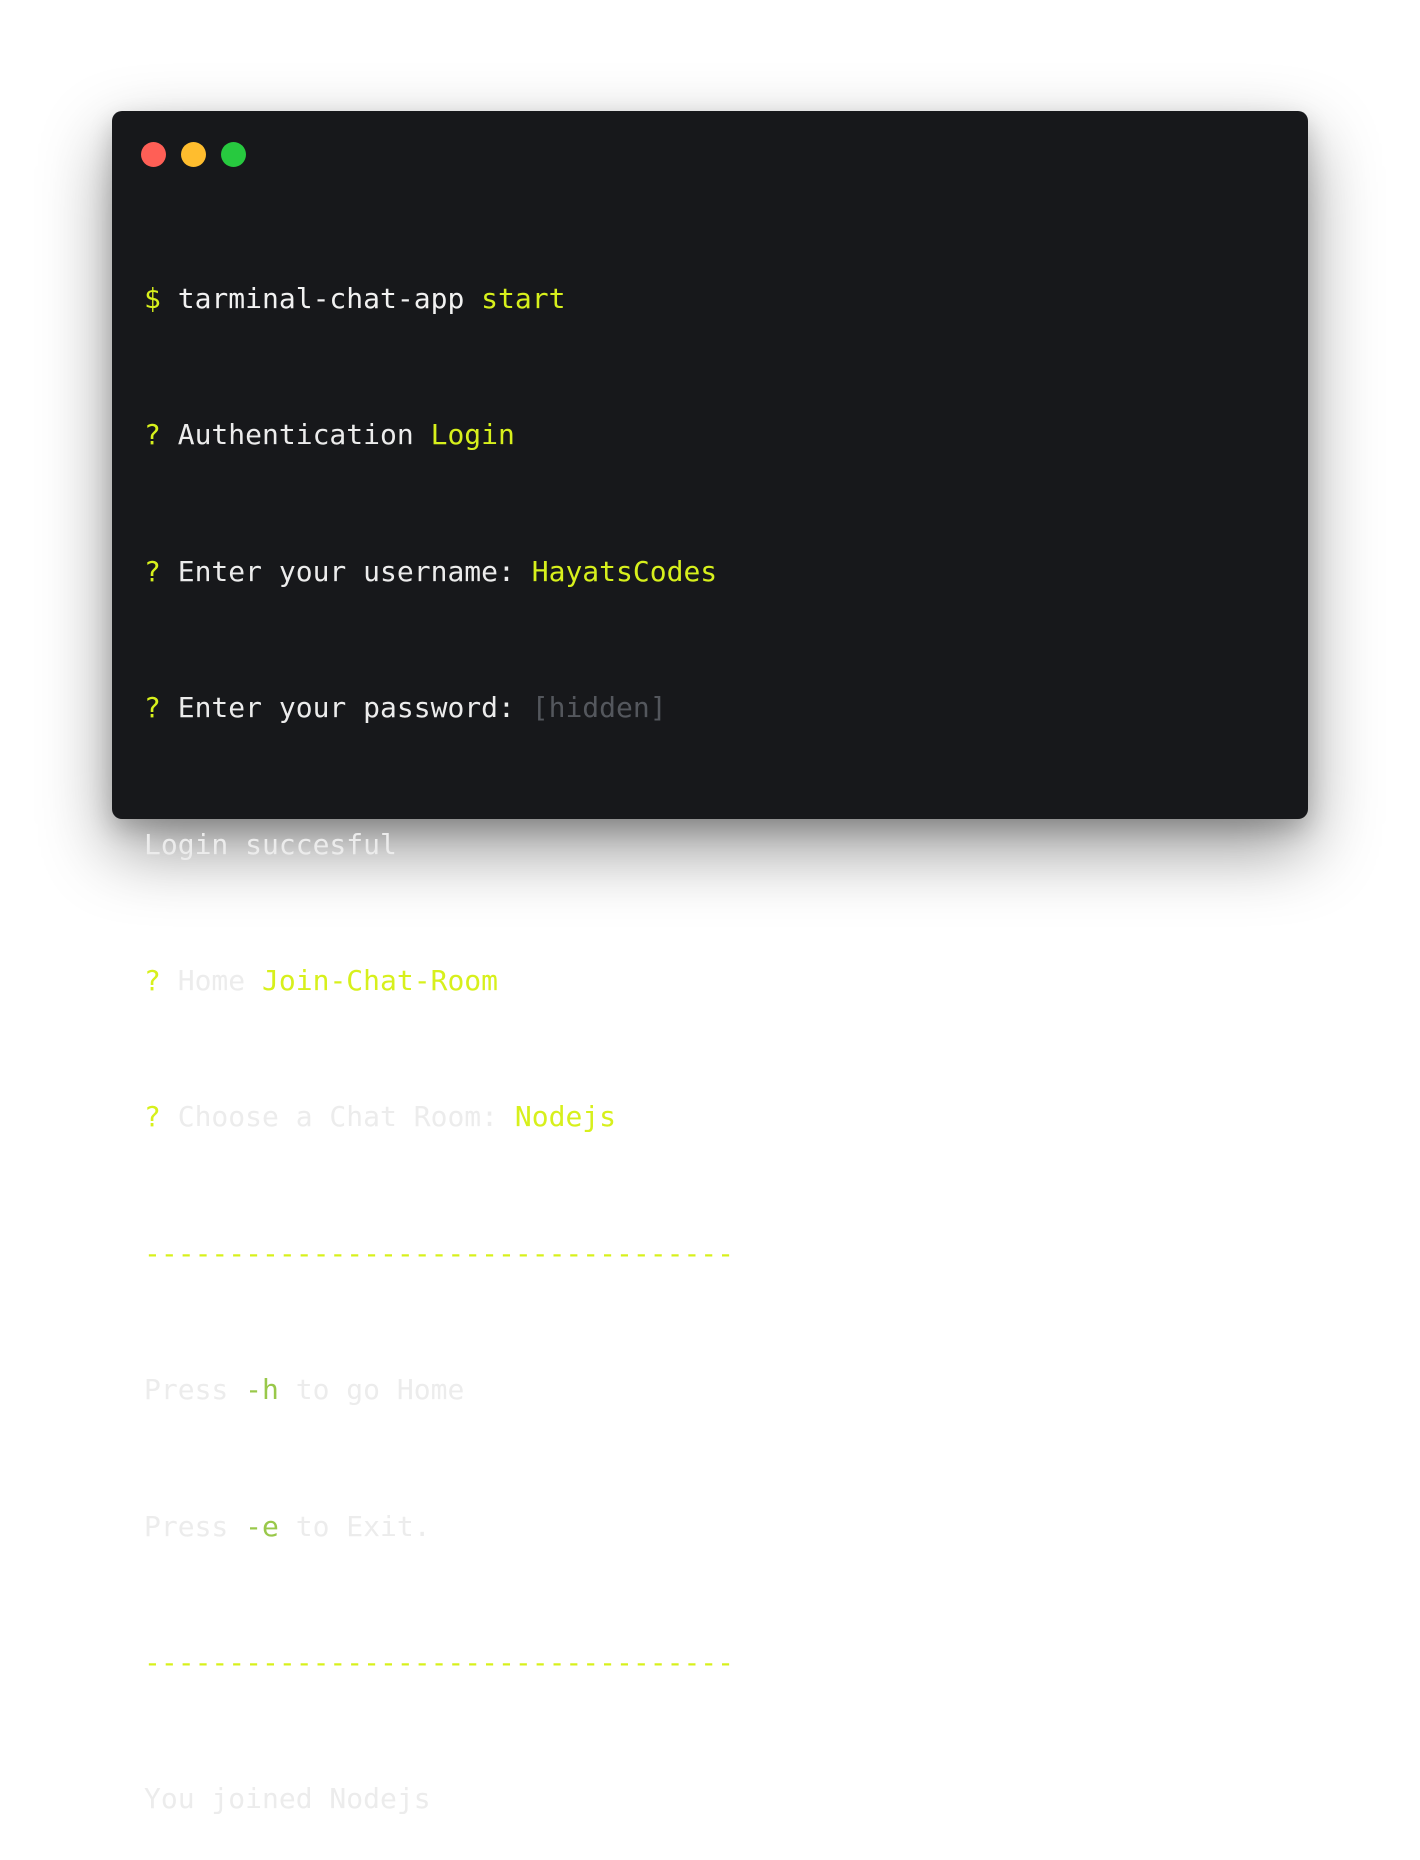 The image size is (1420, 1860). Describe the element at coordinates (624, 571) in the screenshot. I see `username-value: HayatsCodes` at that location.